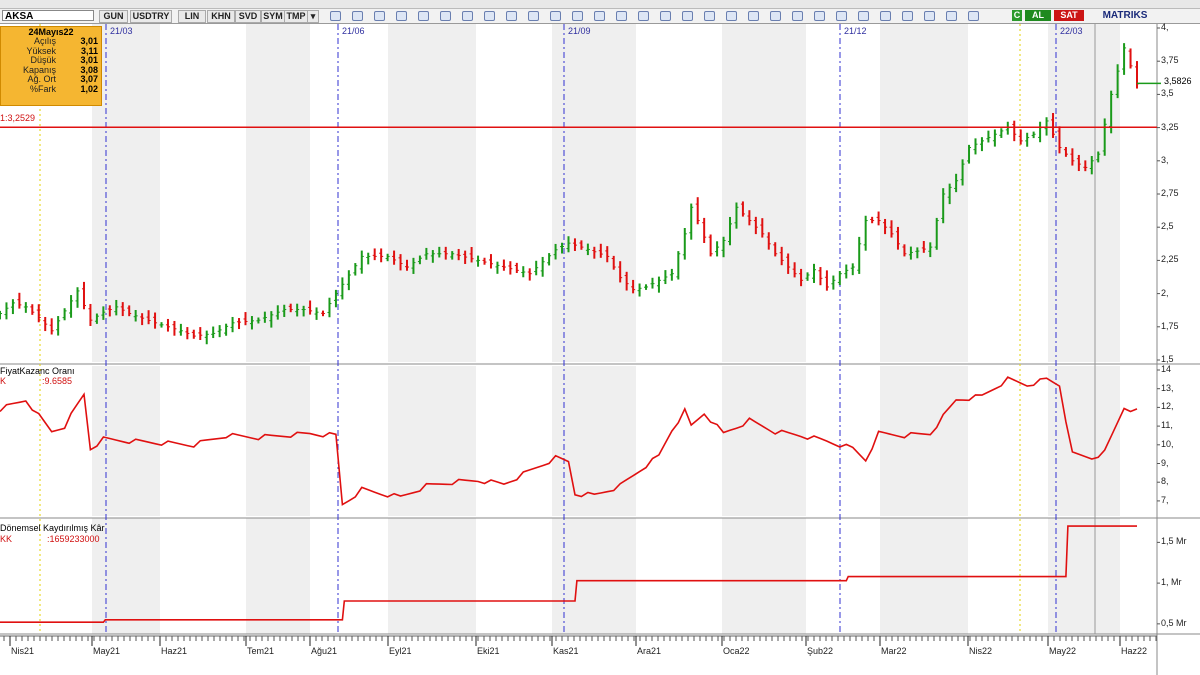 Image resolution: width=1200 pixels, height=675 pixels. I want to click on month-label: Tem21, so click(261, 651).